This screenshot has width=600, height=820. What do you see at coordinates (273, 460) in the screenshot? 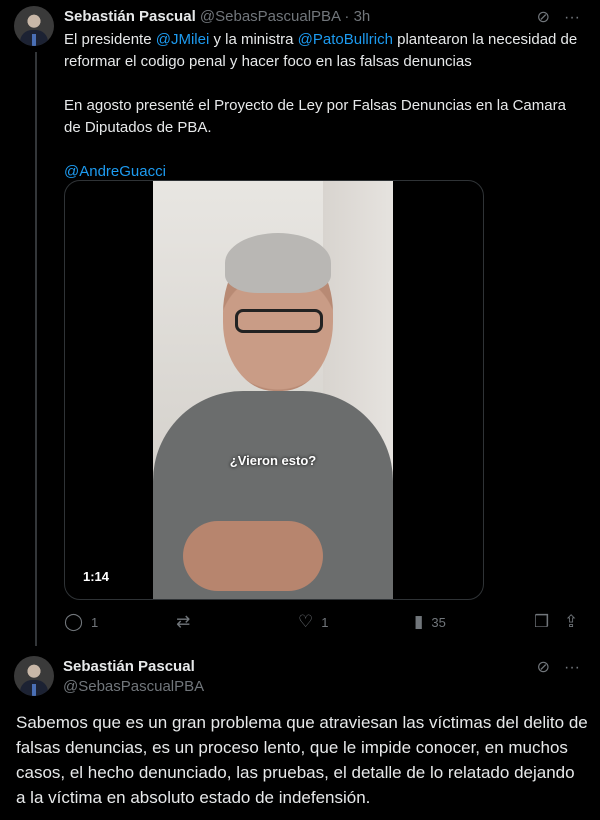
I see `video-caption: ¿Vieron esto?` at bounding box center [273, 460].